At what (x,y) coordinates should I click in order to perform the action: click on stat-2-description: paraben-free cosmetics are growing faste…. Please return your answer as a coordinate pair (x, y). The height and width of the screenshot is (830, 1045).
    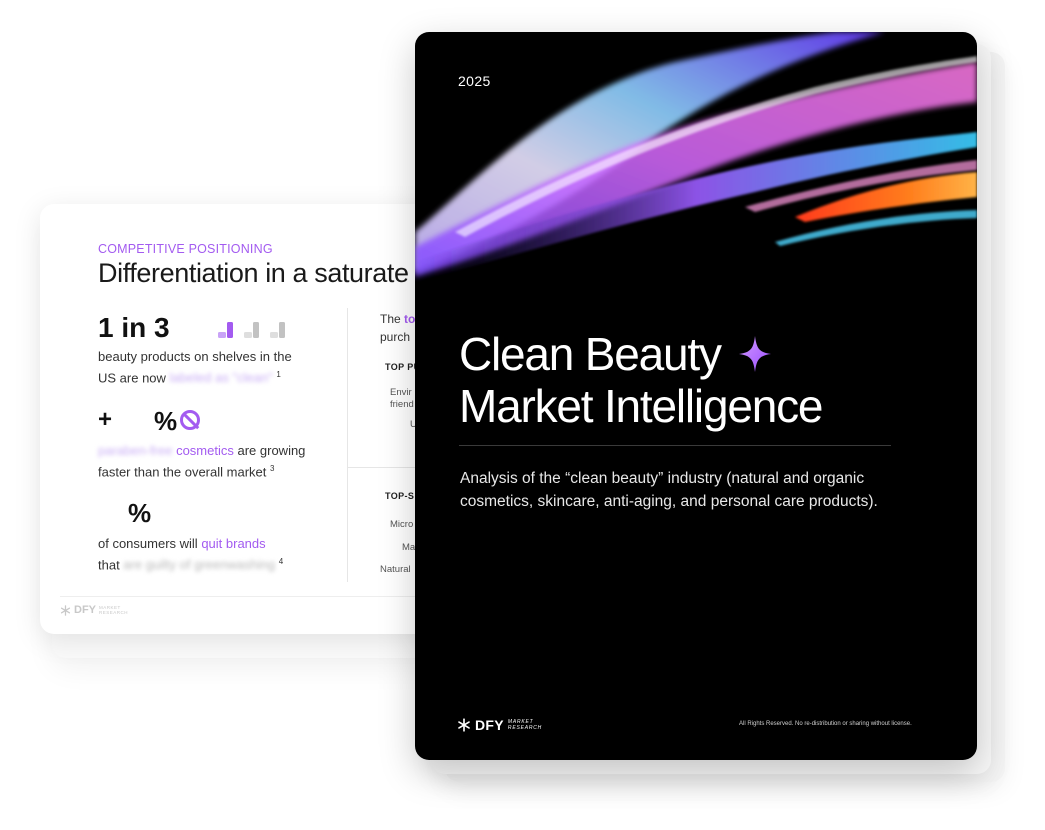
    Looking at the image, I should click on (202, 461).